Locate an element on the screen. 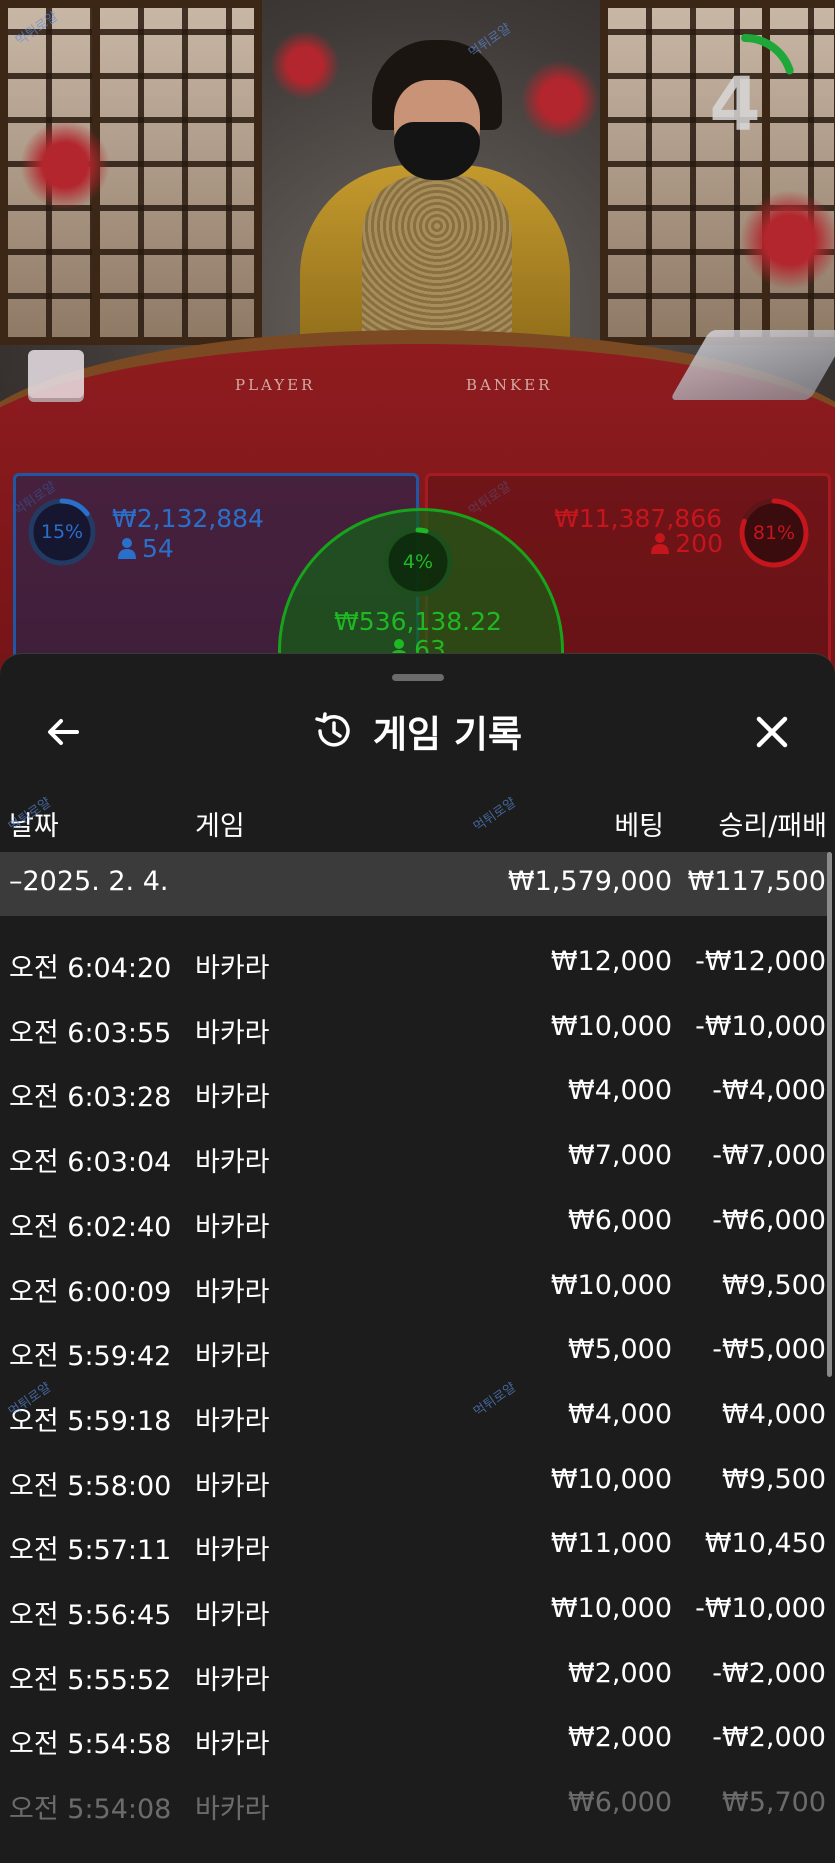 Image resolution: width=835 pixels, height=1863 pixels. row-time: 오전 6:00:09 is located at coordinates (90, 1292).